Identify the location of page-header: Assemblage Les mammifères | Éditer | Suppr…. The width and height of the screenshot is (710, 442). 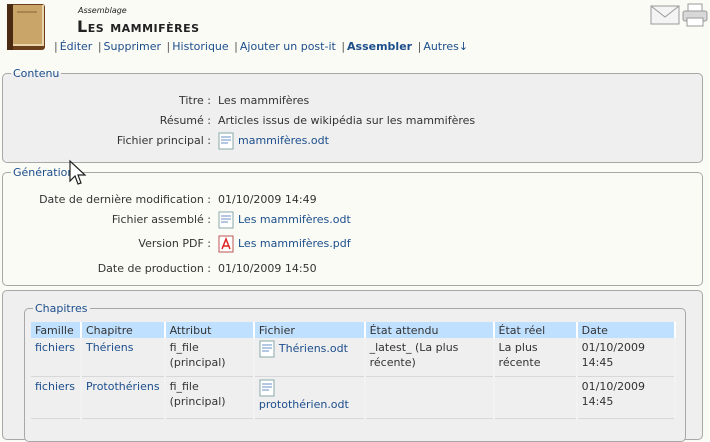
(355, 31).